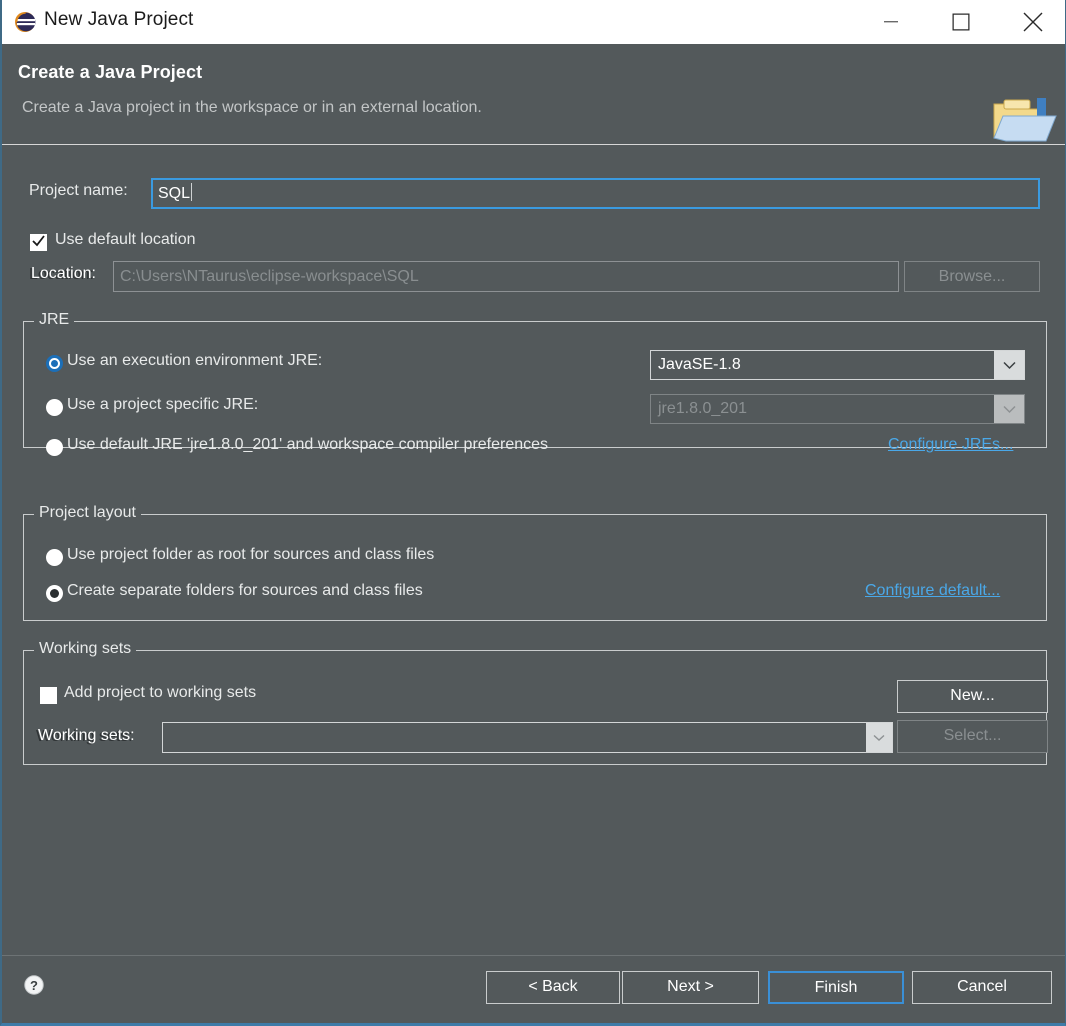  I want to click on project-specific-jre-value: jre1.8.0_201, so click(702, 408).